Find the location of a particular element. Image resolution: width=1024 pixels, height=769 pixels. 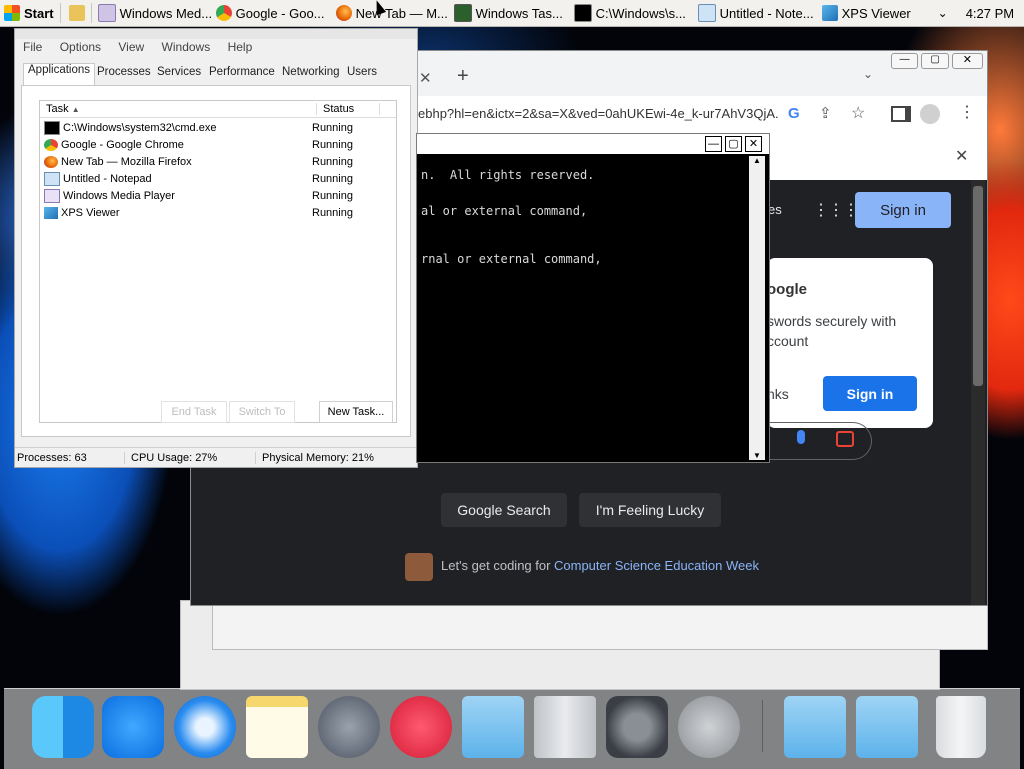

chrome-scrollbar is located at coordinates (978, 392).